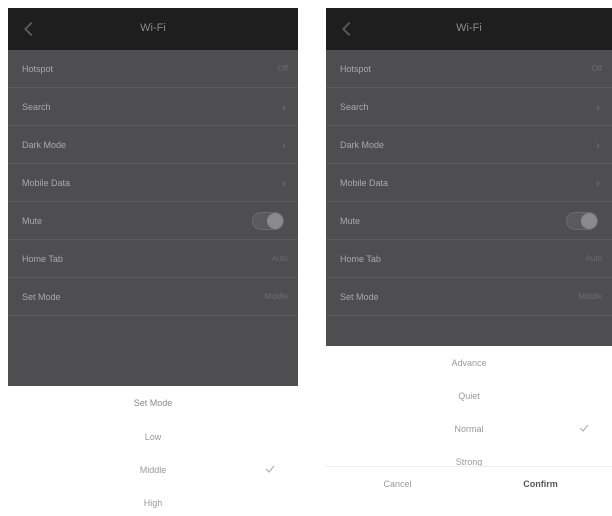 This screenshot has width=612, height=516. Describe the element at coordinates (153, 497) in the screenshot. I see `option-high: High` at that location.